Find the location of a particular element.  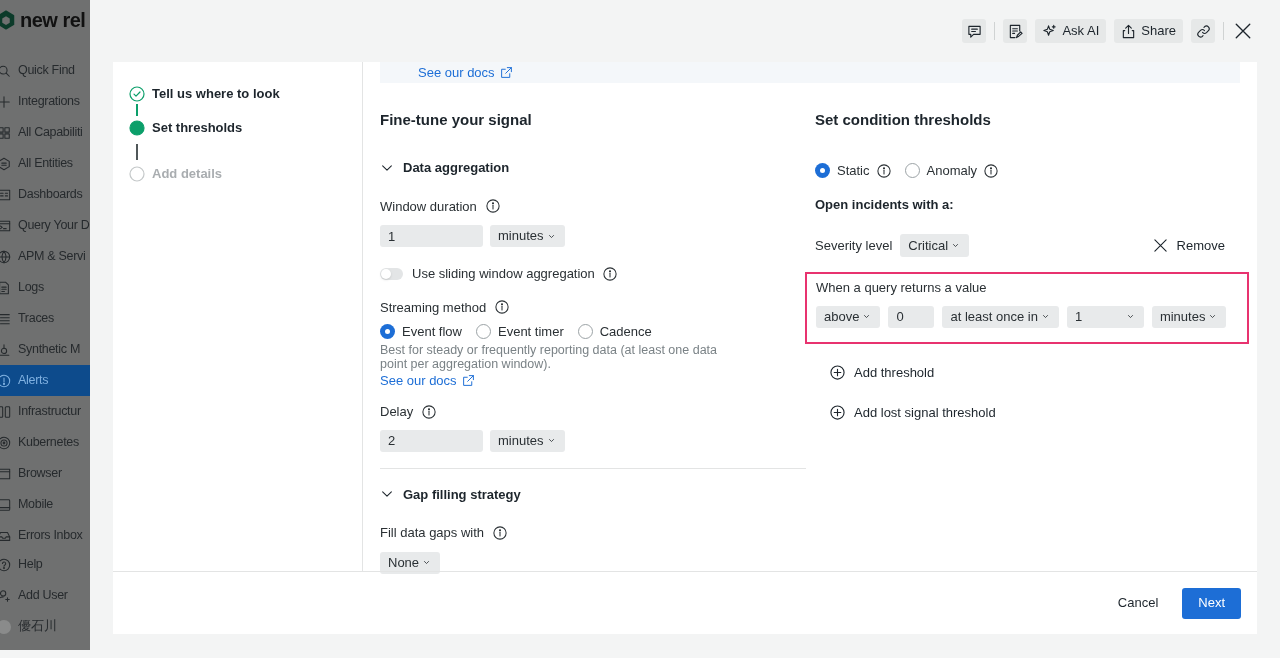

remove-button: Remove is located at coordinates (1188, 245).